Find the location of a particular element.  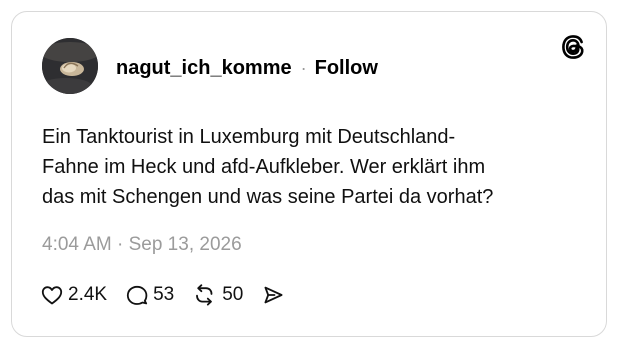

reply-button: 53 is located at coordinates (149, 295).